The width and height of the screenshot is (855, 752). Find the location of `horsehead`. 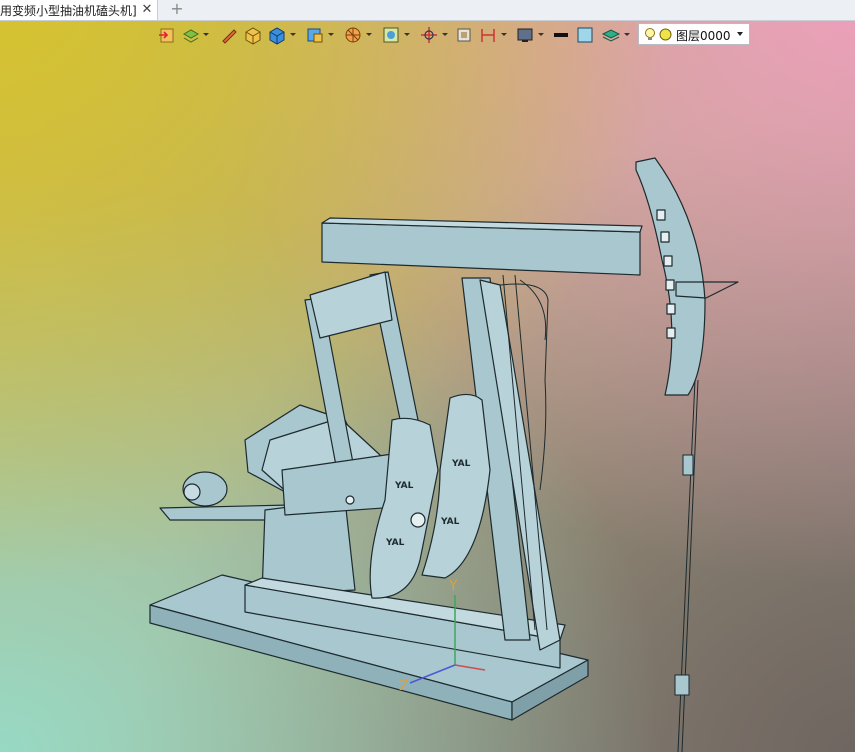

horsehead is located at coordinates (670, 276).